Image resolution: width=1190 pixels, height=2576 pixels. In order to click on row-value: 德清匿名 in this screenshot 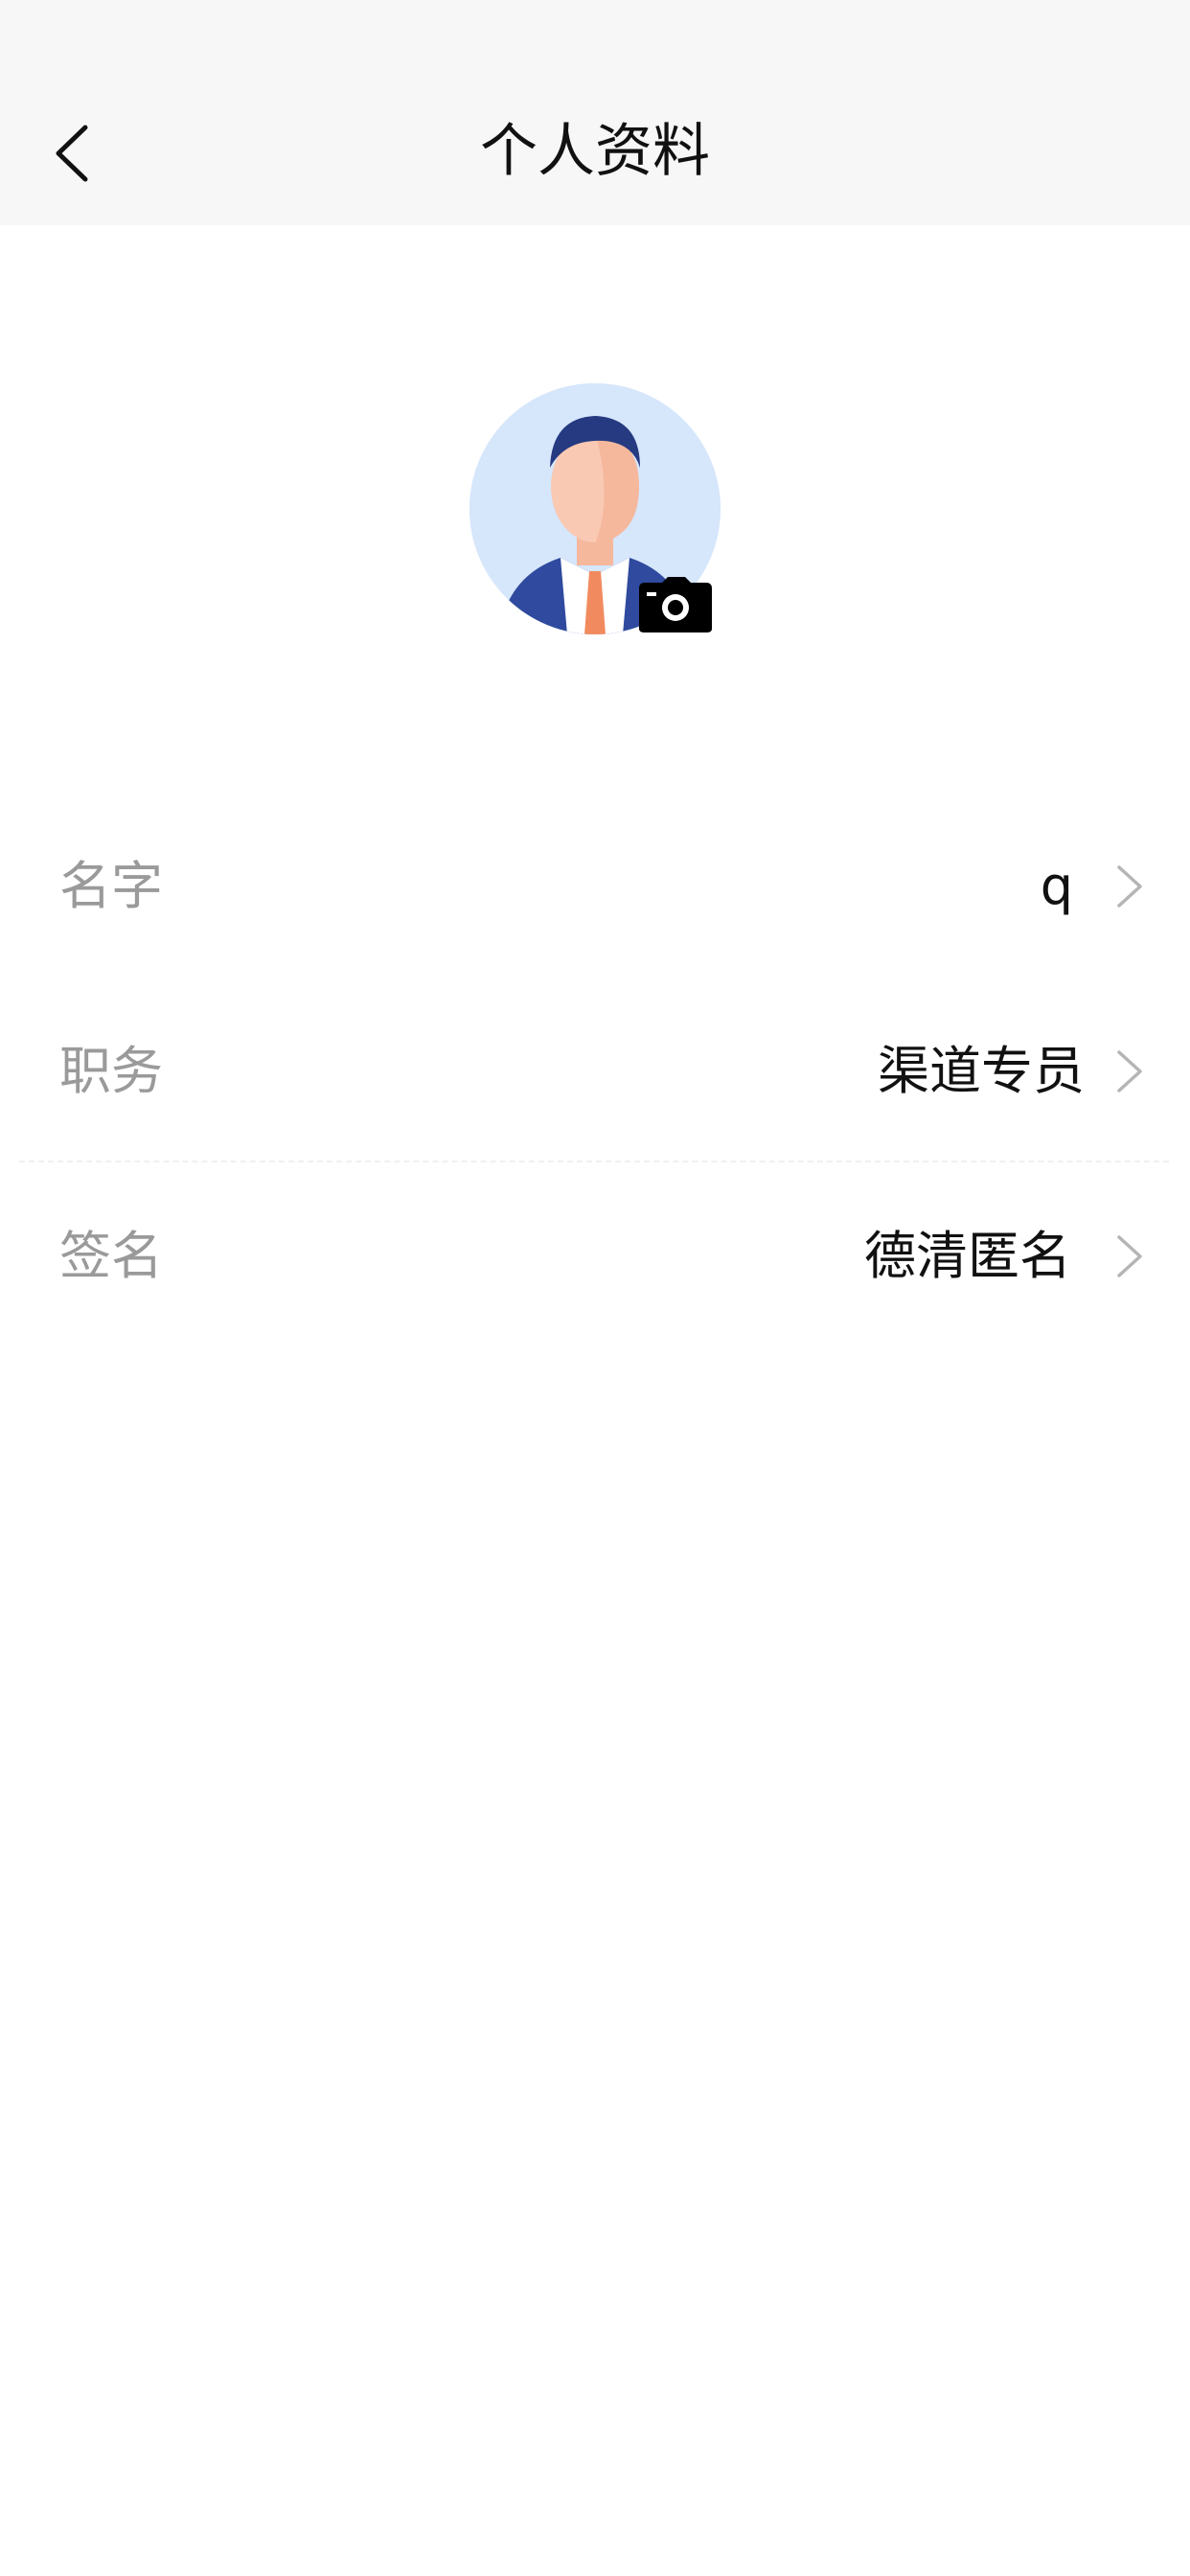, I will do `click(968, 1256)`.